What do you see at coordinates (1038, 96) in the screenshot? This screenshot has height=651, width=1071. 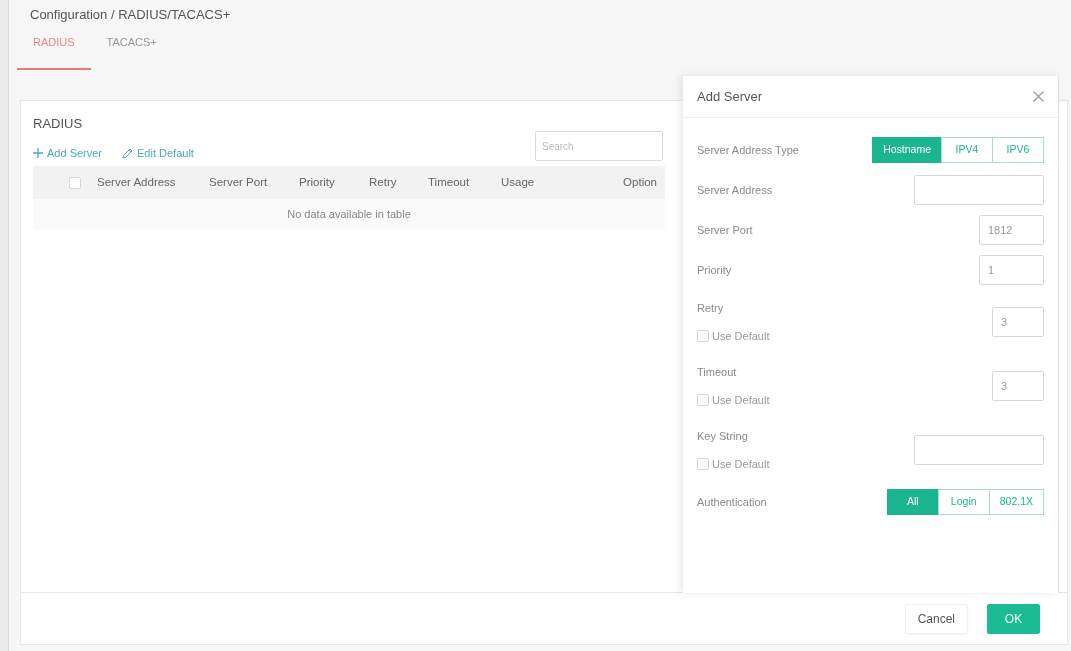 I see `close-icon` at bounding box center [1038, 96].